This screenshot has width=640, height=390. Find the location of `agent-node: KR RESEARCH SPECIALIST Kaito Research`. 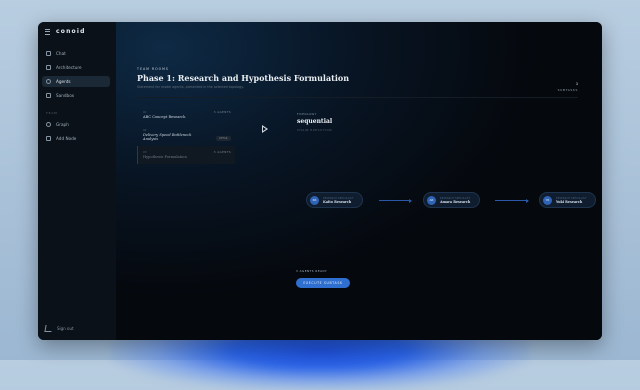

agent-node: KR RESEARCH SPECIALIST Kaito Research is located at coordinates (334, 200).